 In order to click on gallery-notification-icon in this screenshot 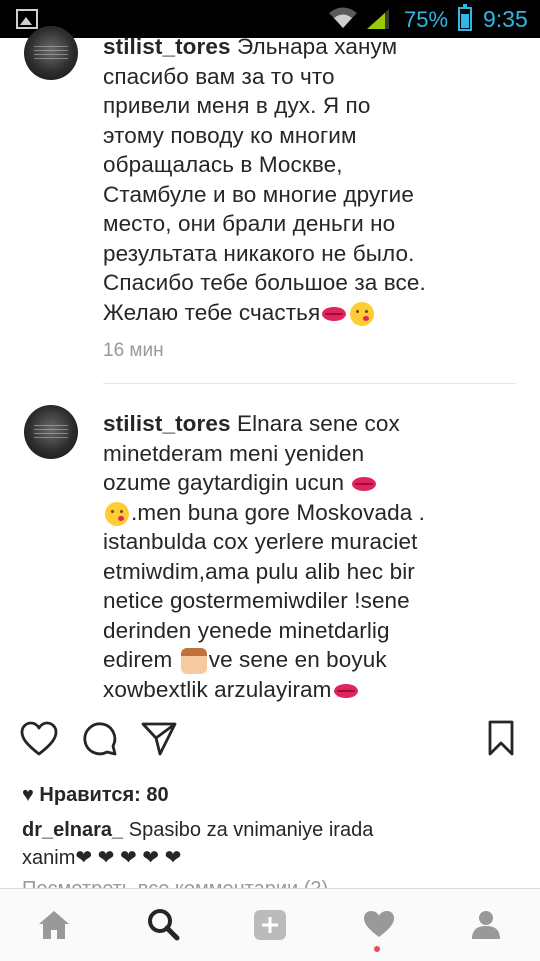, I will do `click(27, 19)`.